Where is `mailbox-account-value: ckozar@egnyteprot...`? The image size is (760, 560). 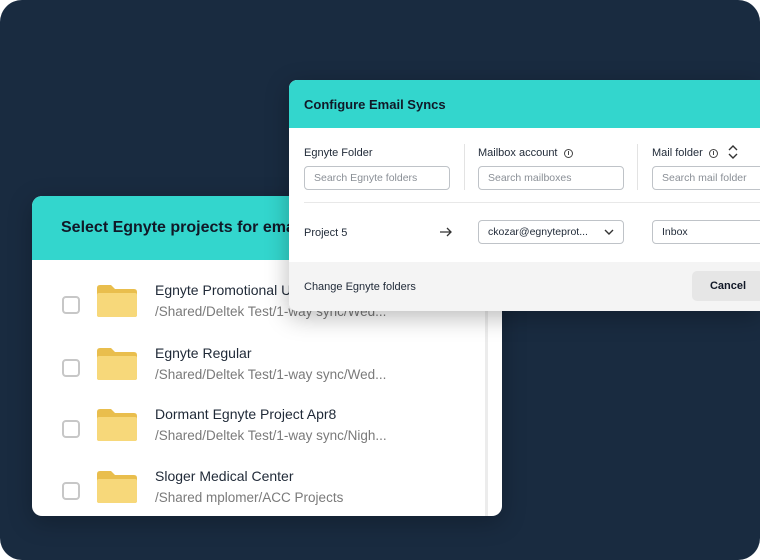 mailbox-account-value: ckozar@egnyteprot... is located at coordinates (538, 232).